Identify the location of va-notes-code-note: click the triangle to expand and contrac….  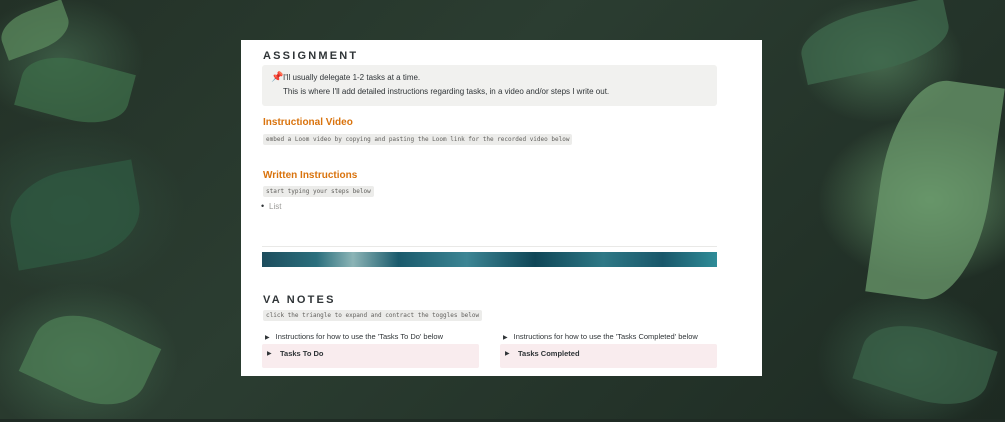
(373, 315).